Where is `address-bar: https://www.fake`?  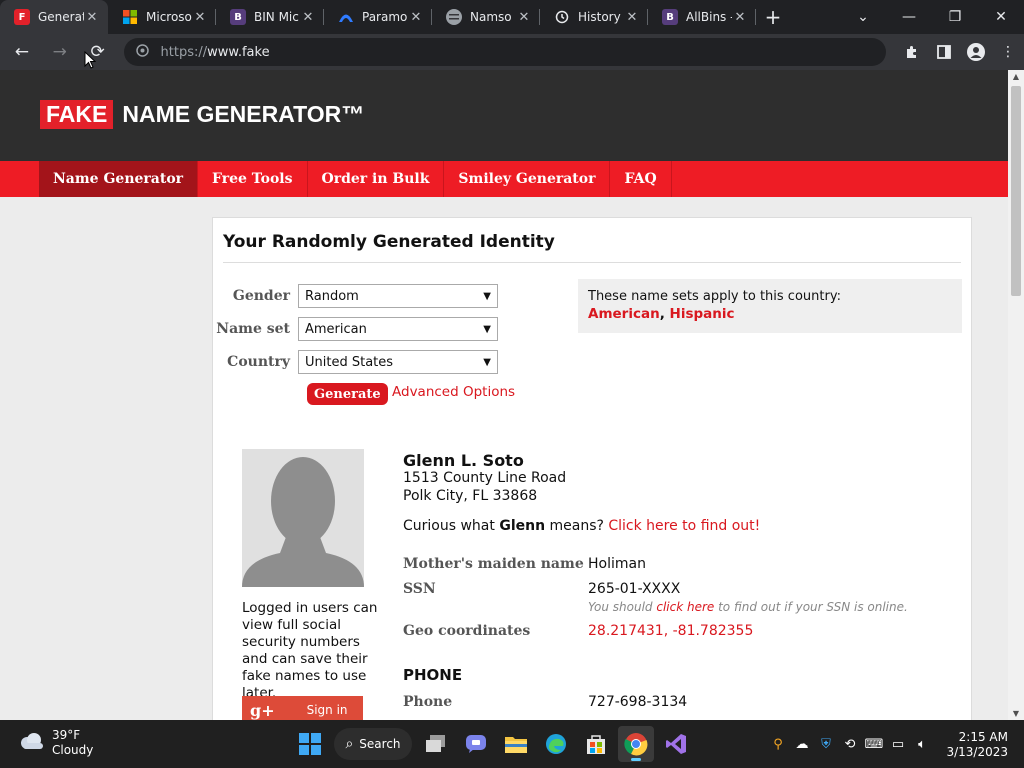
address-bar: https://www.fake is located at coordinates (504, 52).